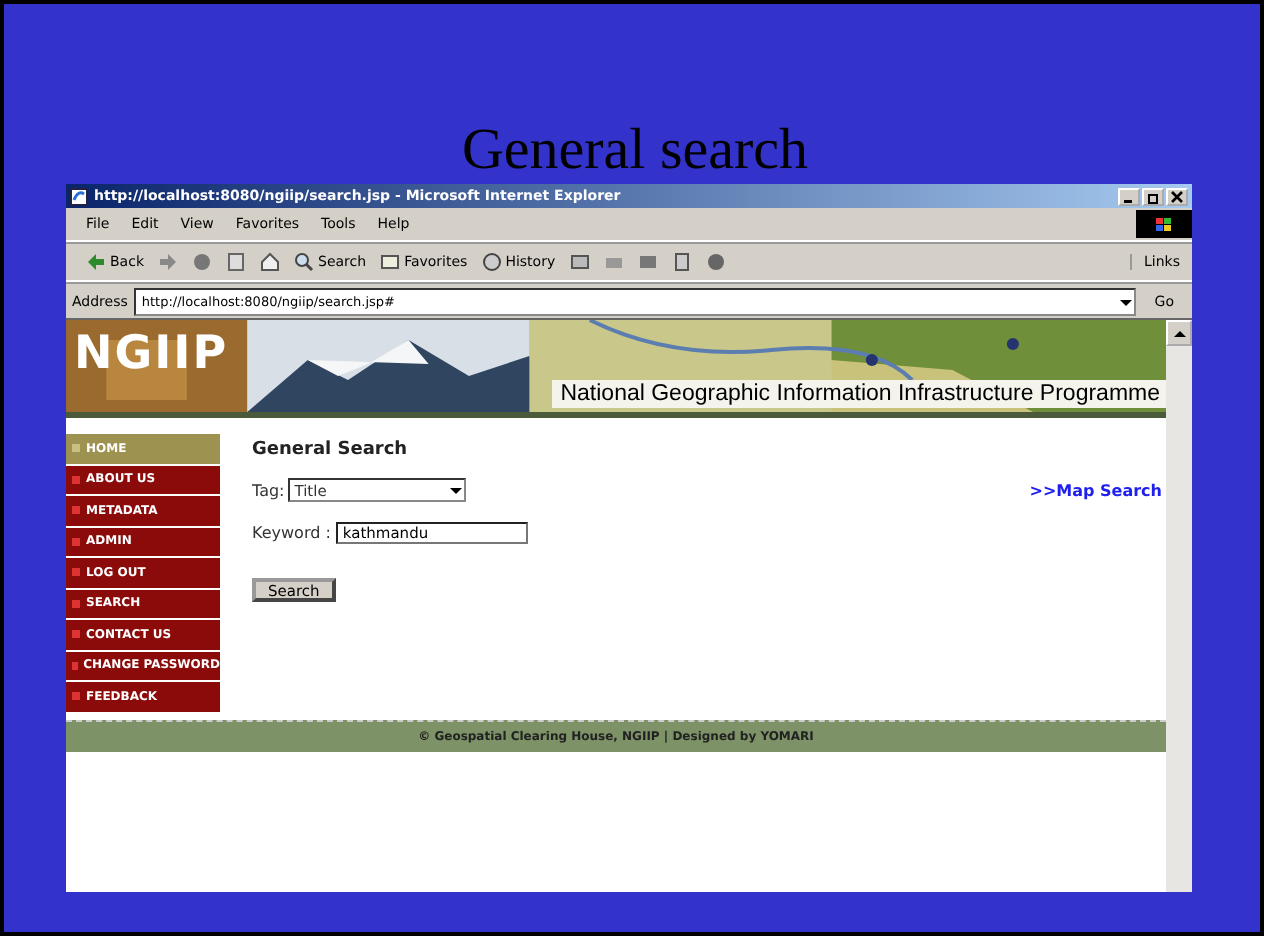 The height and width of the screenshot is (936, 1264). What do you see at coordinates (859, 394) in the screenshot?
I see `site-tagline: National Geographic Information Infrastructure Programme` at bounding box center [859, 394].